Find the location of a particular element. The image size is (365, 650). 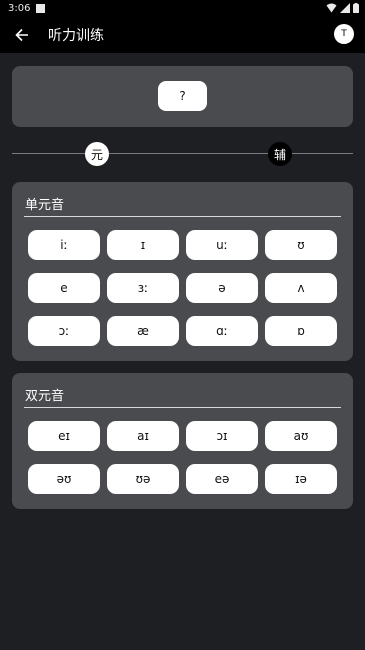

page-title: 听力训练 is located at coordinates (76, 35).